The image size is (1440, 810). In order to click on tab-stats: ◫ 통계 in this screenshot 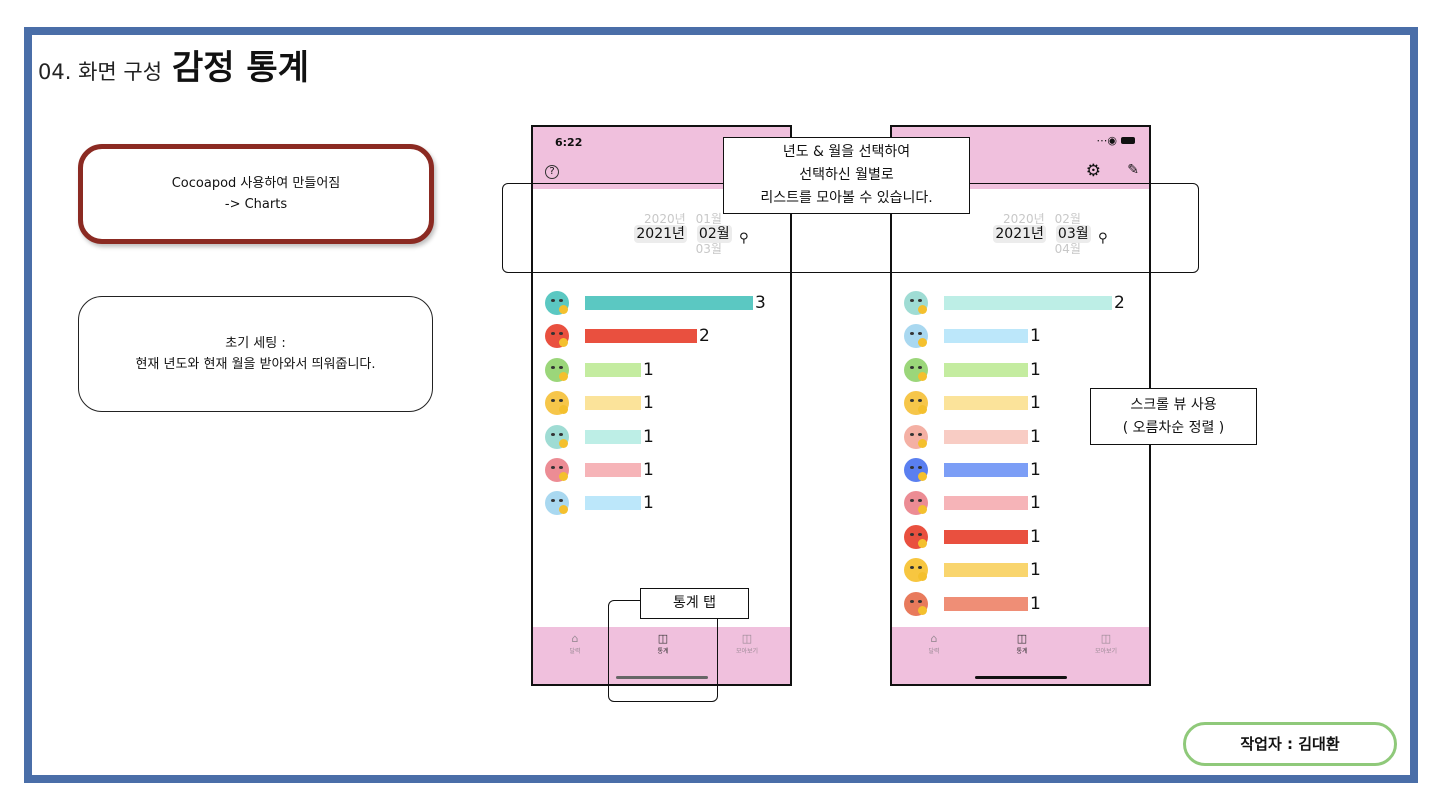, I will do `click(1022, 643)`.